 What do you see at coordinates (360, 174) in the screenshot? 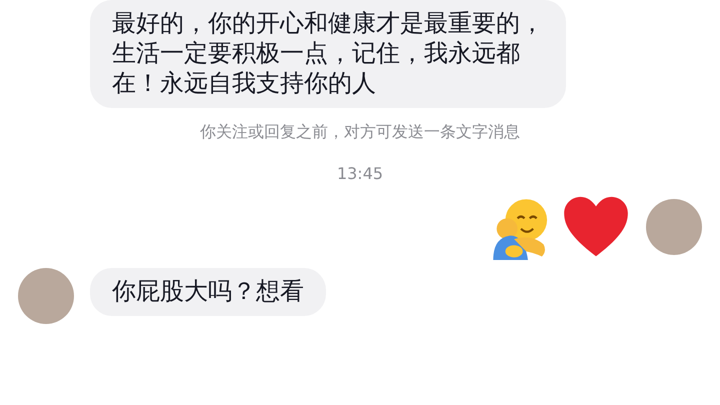
I see `message-time: 13:45` at bounding box center [360, 174].